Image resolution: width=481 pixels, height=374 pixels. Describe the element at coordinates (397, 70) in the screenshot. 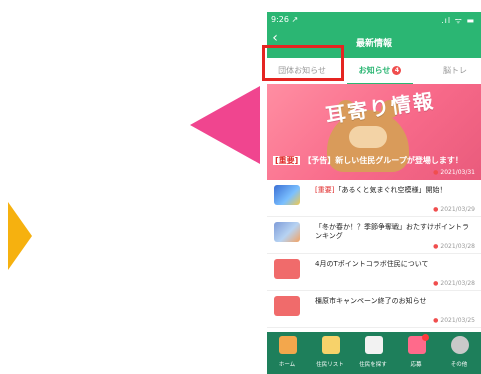

I see `notification-badge: 4` at that location.